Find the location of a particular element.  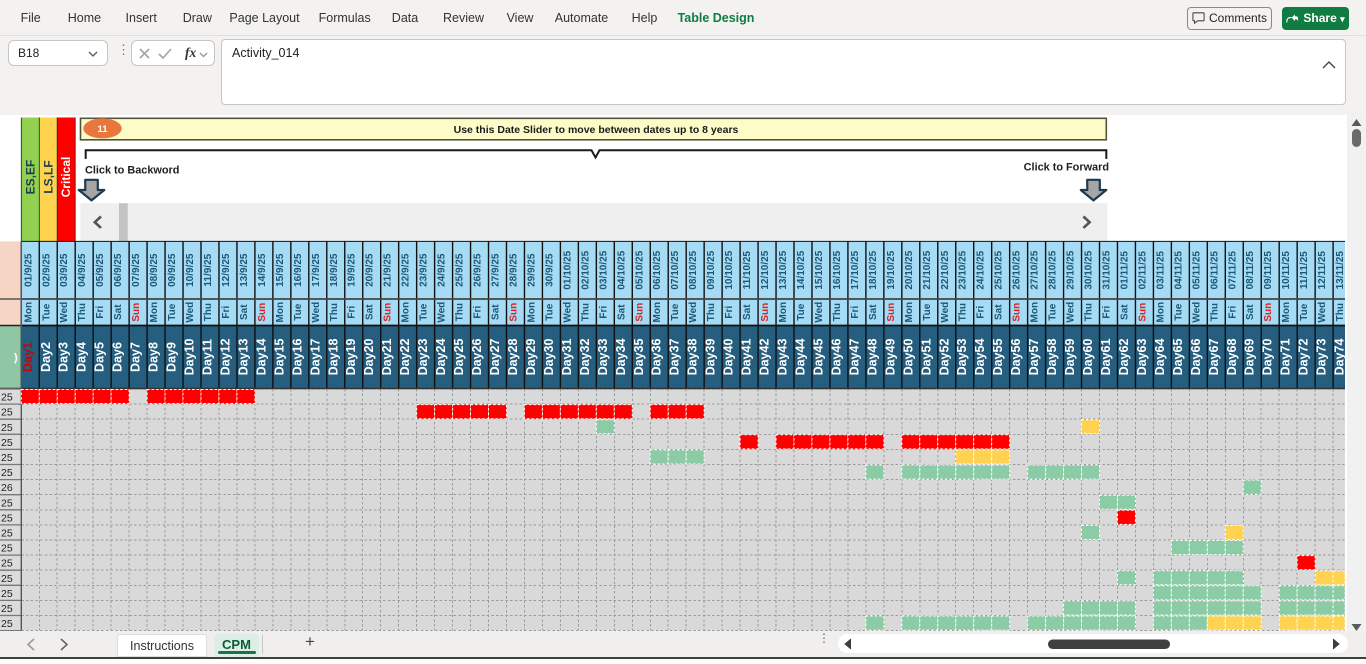

svg-text: Day72 is located at coordinates (1304, 357).